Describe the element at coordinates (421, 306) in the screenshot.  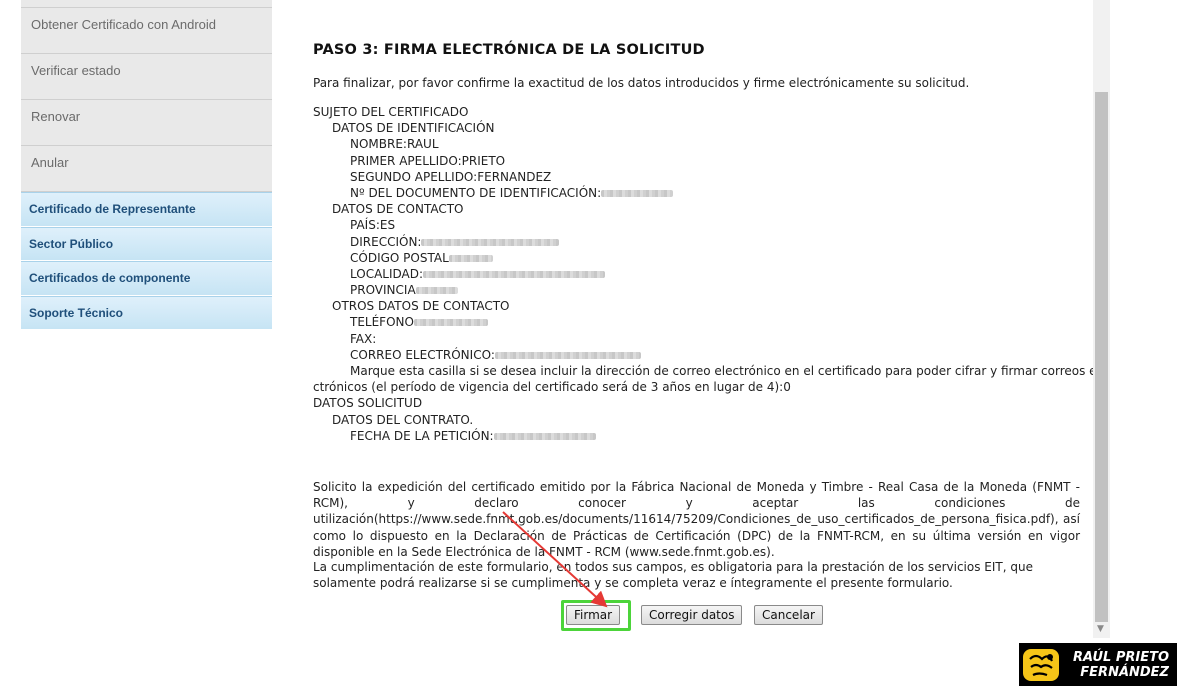
I see `other-contact-header: OTROS DATOS DE CONTACTO` at that location.